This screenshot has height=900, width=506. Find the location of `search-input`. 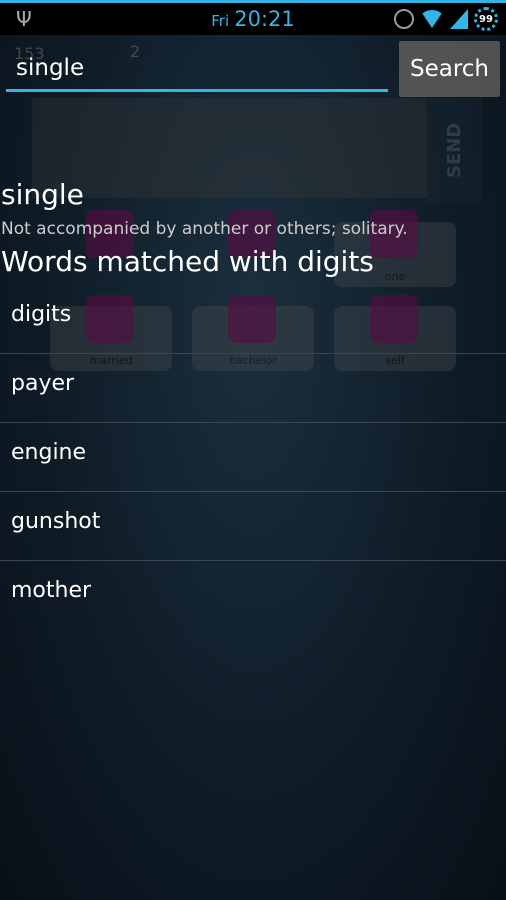

search-input is located at coordinates (197, 69).